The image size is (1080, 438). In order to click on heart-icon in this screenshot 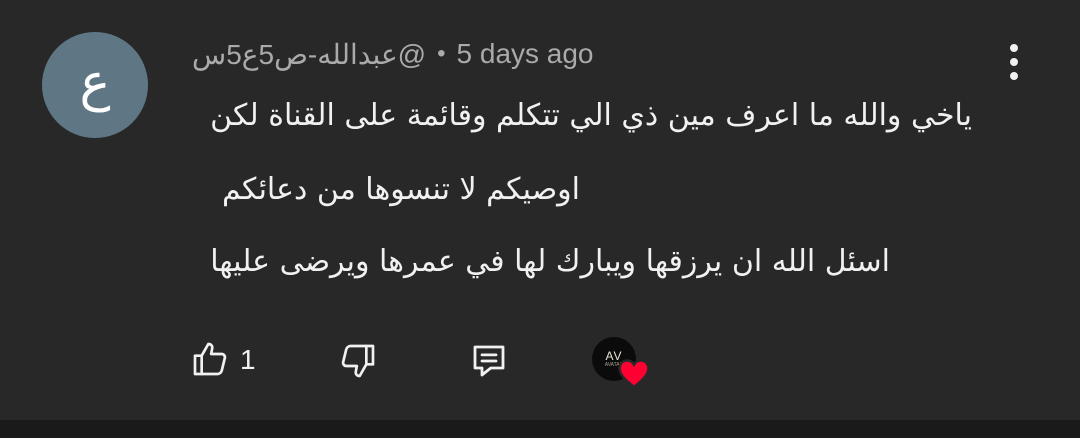, I will do `click(634, 374)`.